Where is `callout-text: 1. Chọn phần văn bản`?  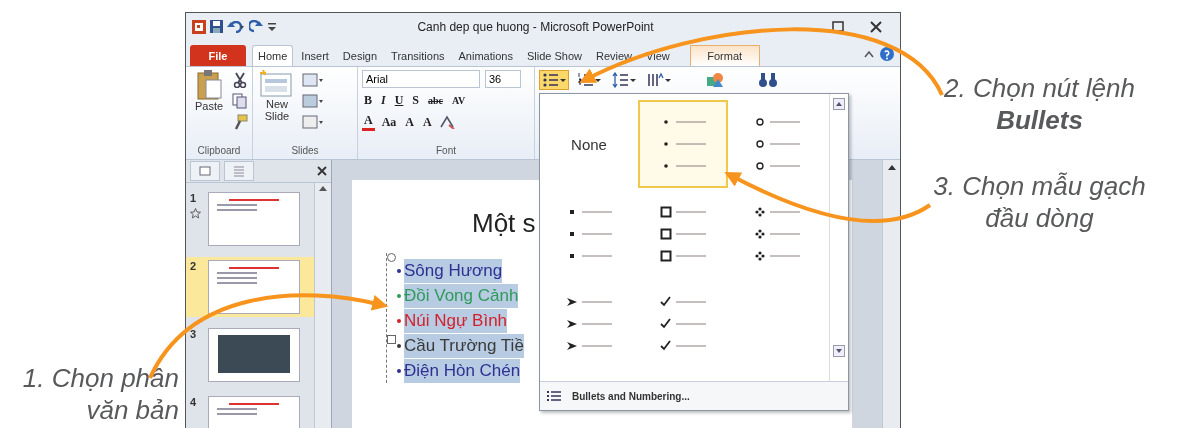
callout-text: 1. Chọn phần văn bản is located at coordinates (100, 394).